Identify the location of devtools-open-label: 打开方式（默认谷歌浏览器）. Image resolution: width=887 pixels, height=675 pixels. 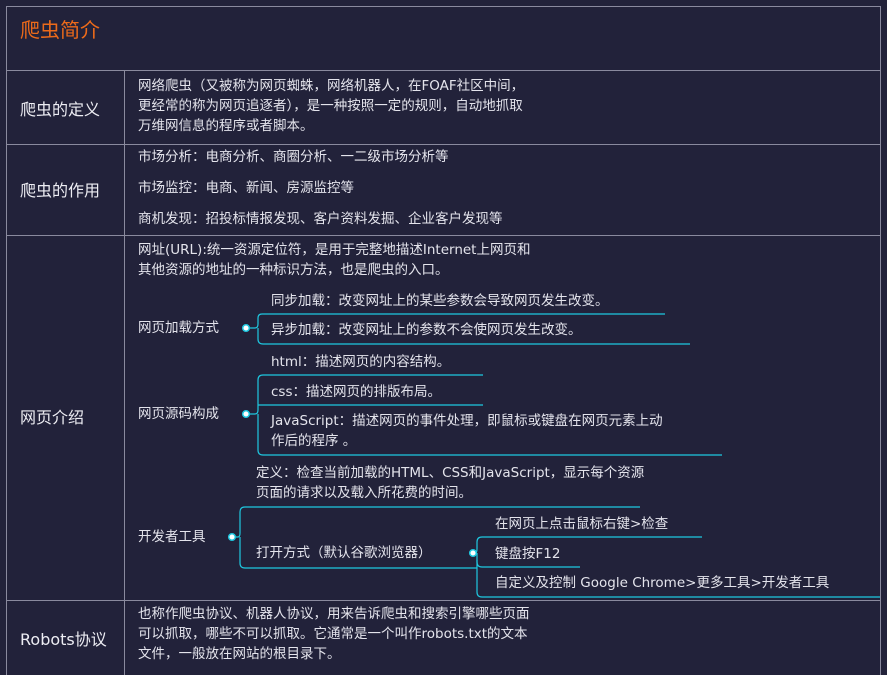
(344, 553).